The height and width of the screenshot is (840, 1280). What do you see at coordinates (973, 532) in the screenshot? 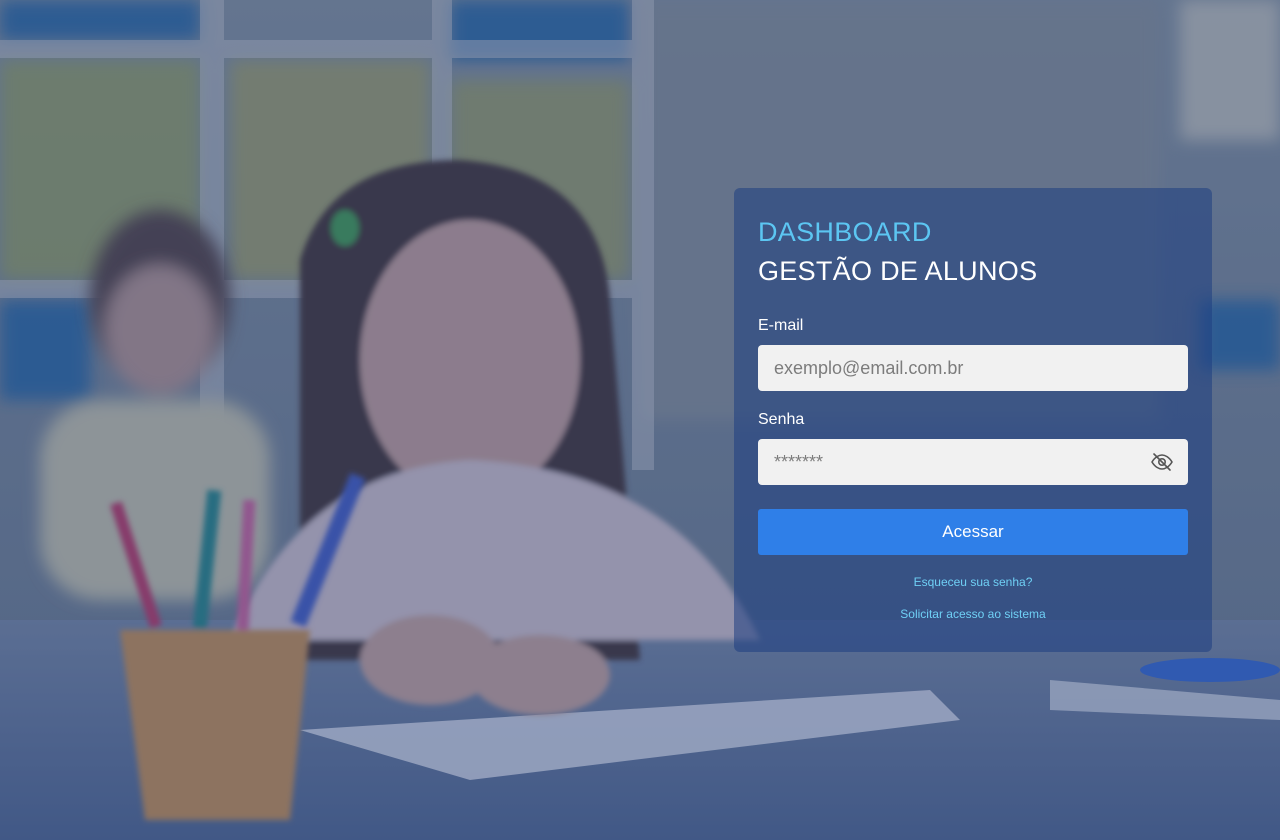
I see `submit-button: Acessar` at bounding box center [973, 532].